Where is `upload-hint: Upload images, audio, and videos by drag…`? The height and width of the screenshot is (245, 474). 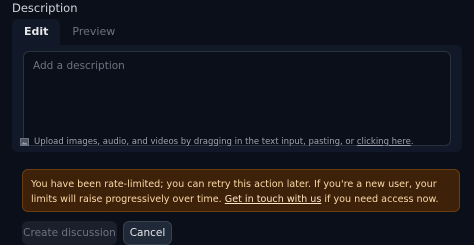 upload-hint: Upload images, audio, and videos by drag… is located at coordinates (217, 142).